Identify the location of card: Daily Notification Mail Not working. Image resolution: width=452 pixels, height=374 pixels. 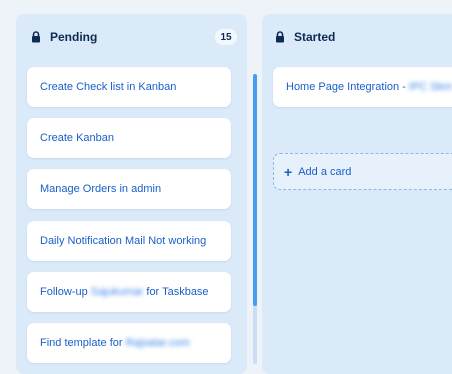
(129, 241).